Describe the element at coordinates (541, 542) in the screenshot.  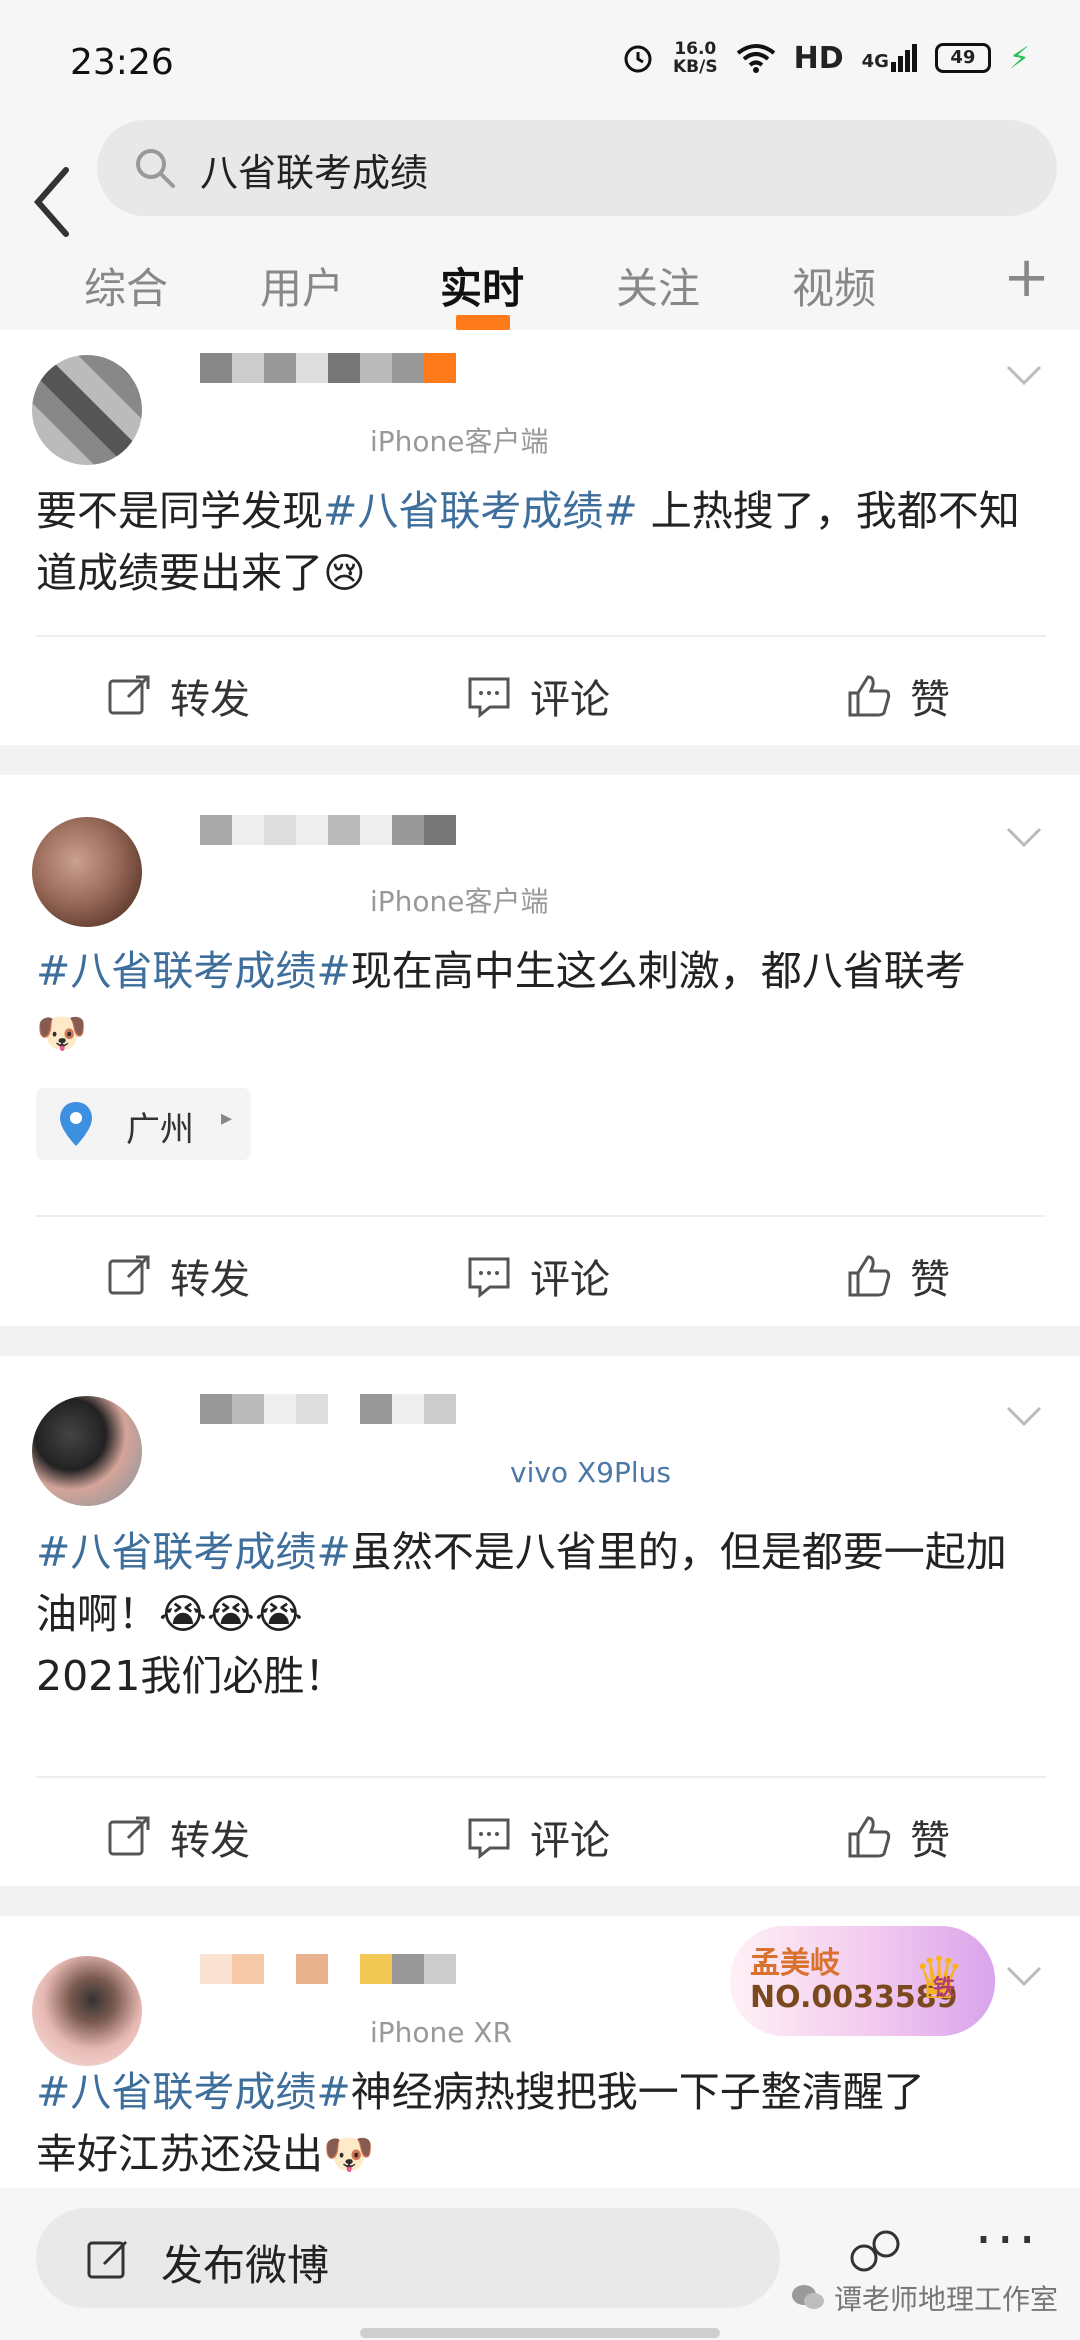
I see `post-text: 要不是同学发现#八省联考成绩# 上热搜了，我都不知道成绩要出来了😢` at that location.